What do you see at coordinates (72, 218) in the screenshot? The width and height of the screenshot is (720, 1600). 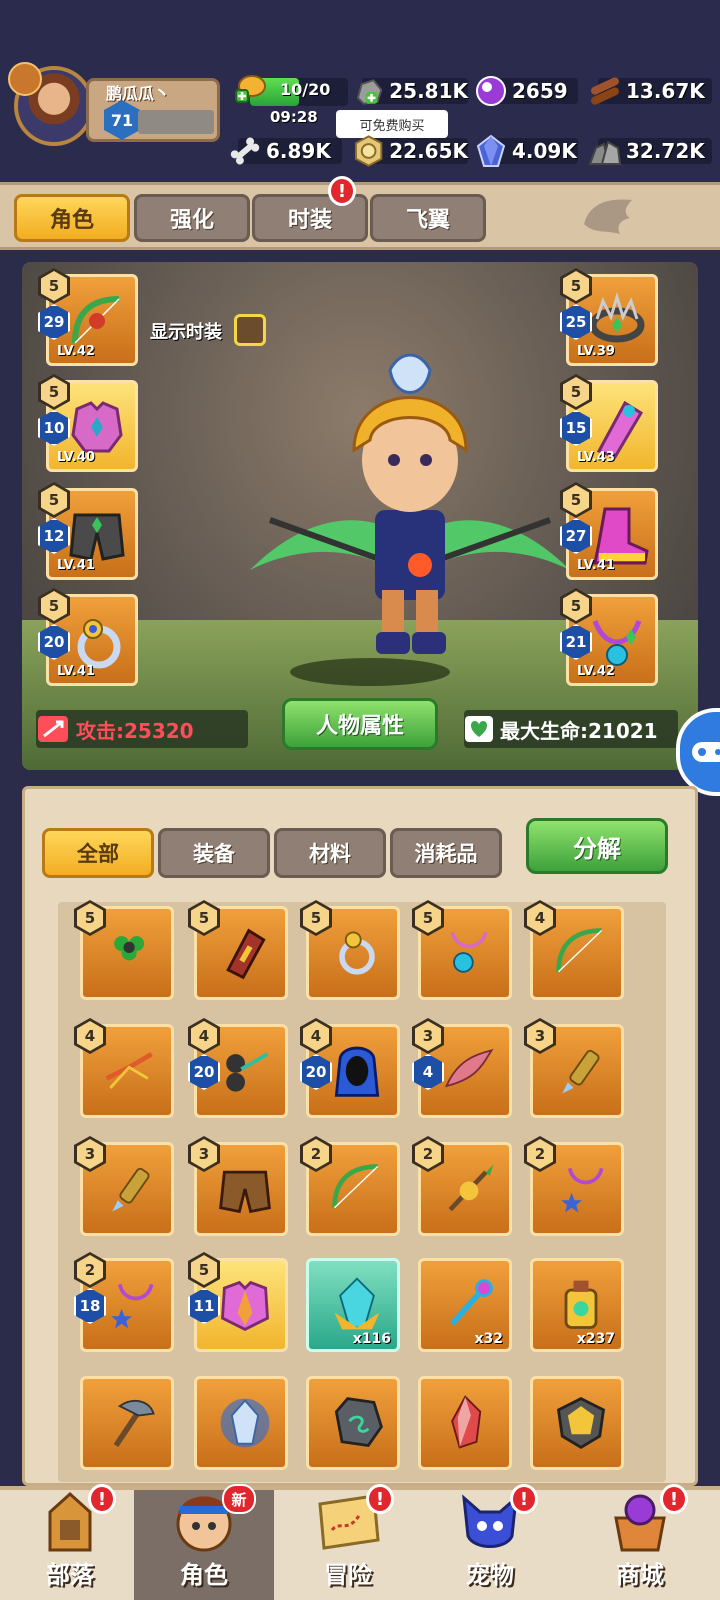 I see `tab-character: 角色` at bounding box center [72, 218].